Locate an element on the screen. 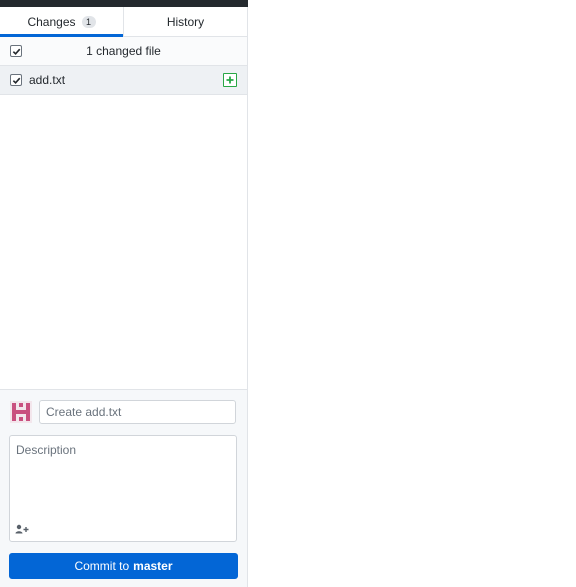 This screenshot has width=576, height=587. avatar is located at coordinates (21, 412).